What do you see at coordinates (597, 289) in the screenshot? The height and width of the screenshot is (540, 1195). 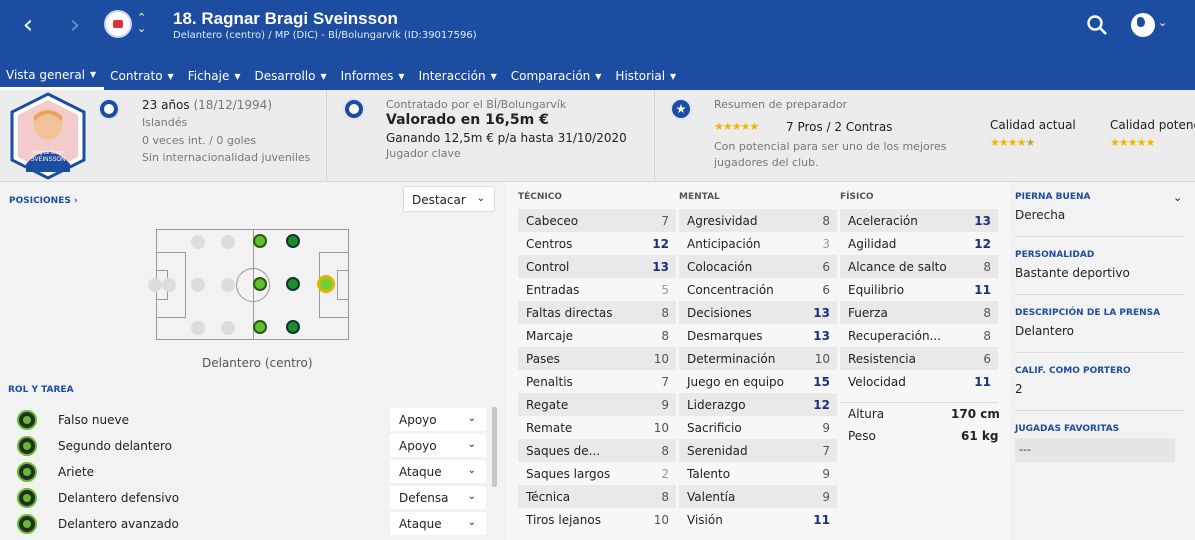 I see `attribute-row: Entradas 5` at bounding box center [597, 289].